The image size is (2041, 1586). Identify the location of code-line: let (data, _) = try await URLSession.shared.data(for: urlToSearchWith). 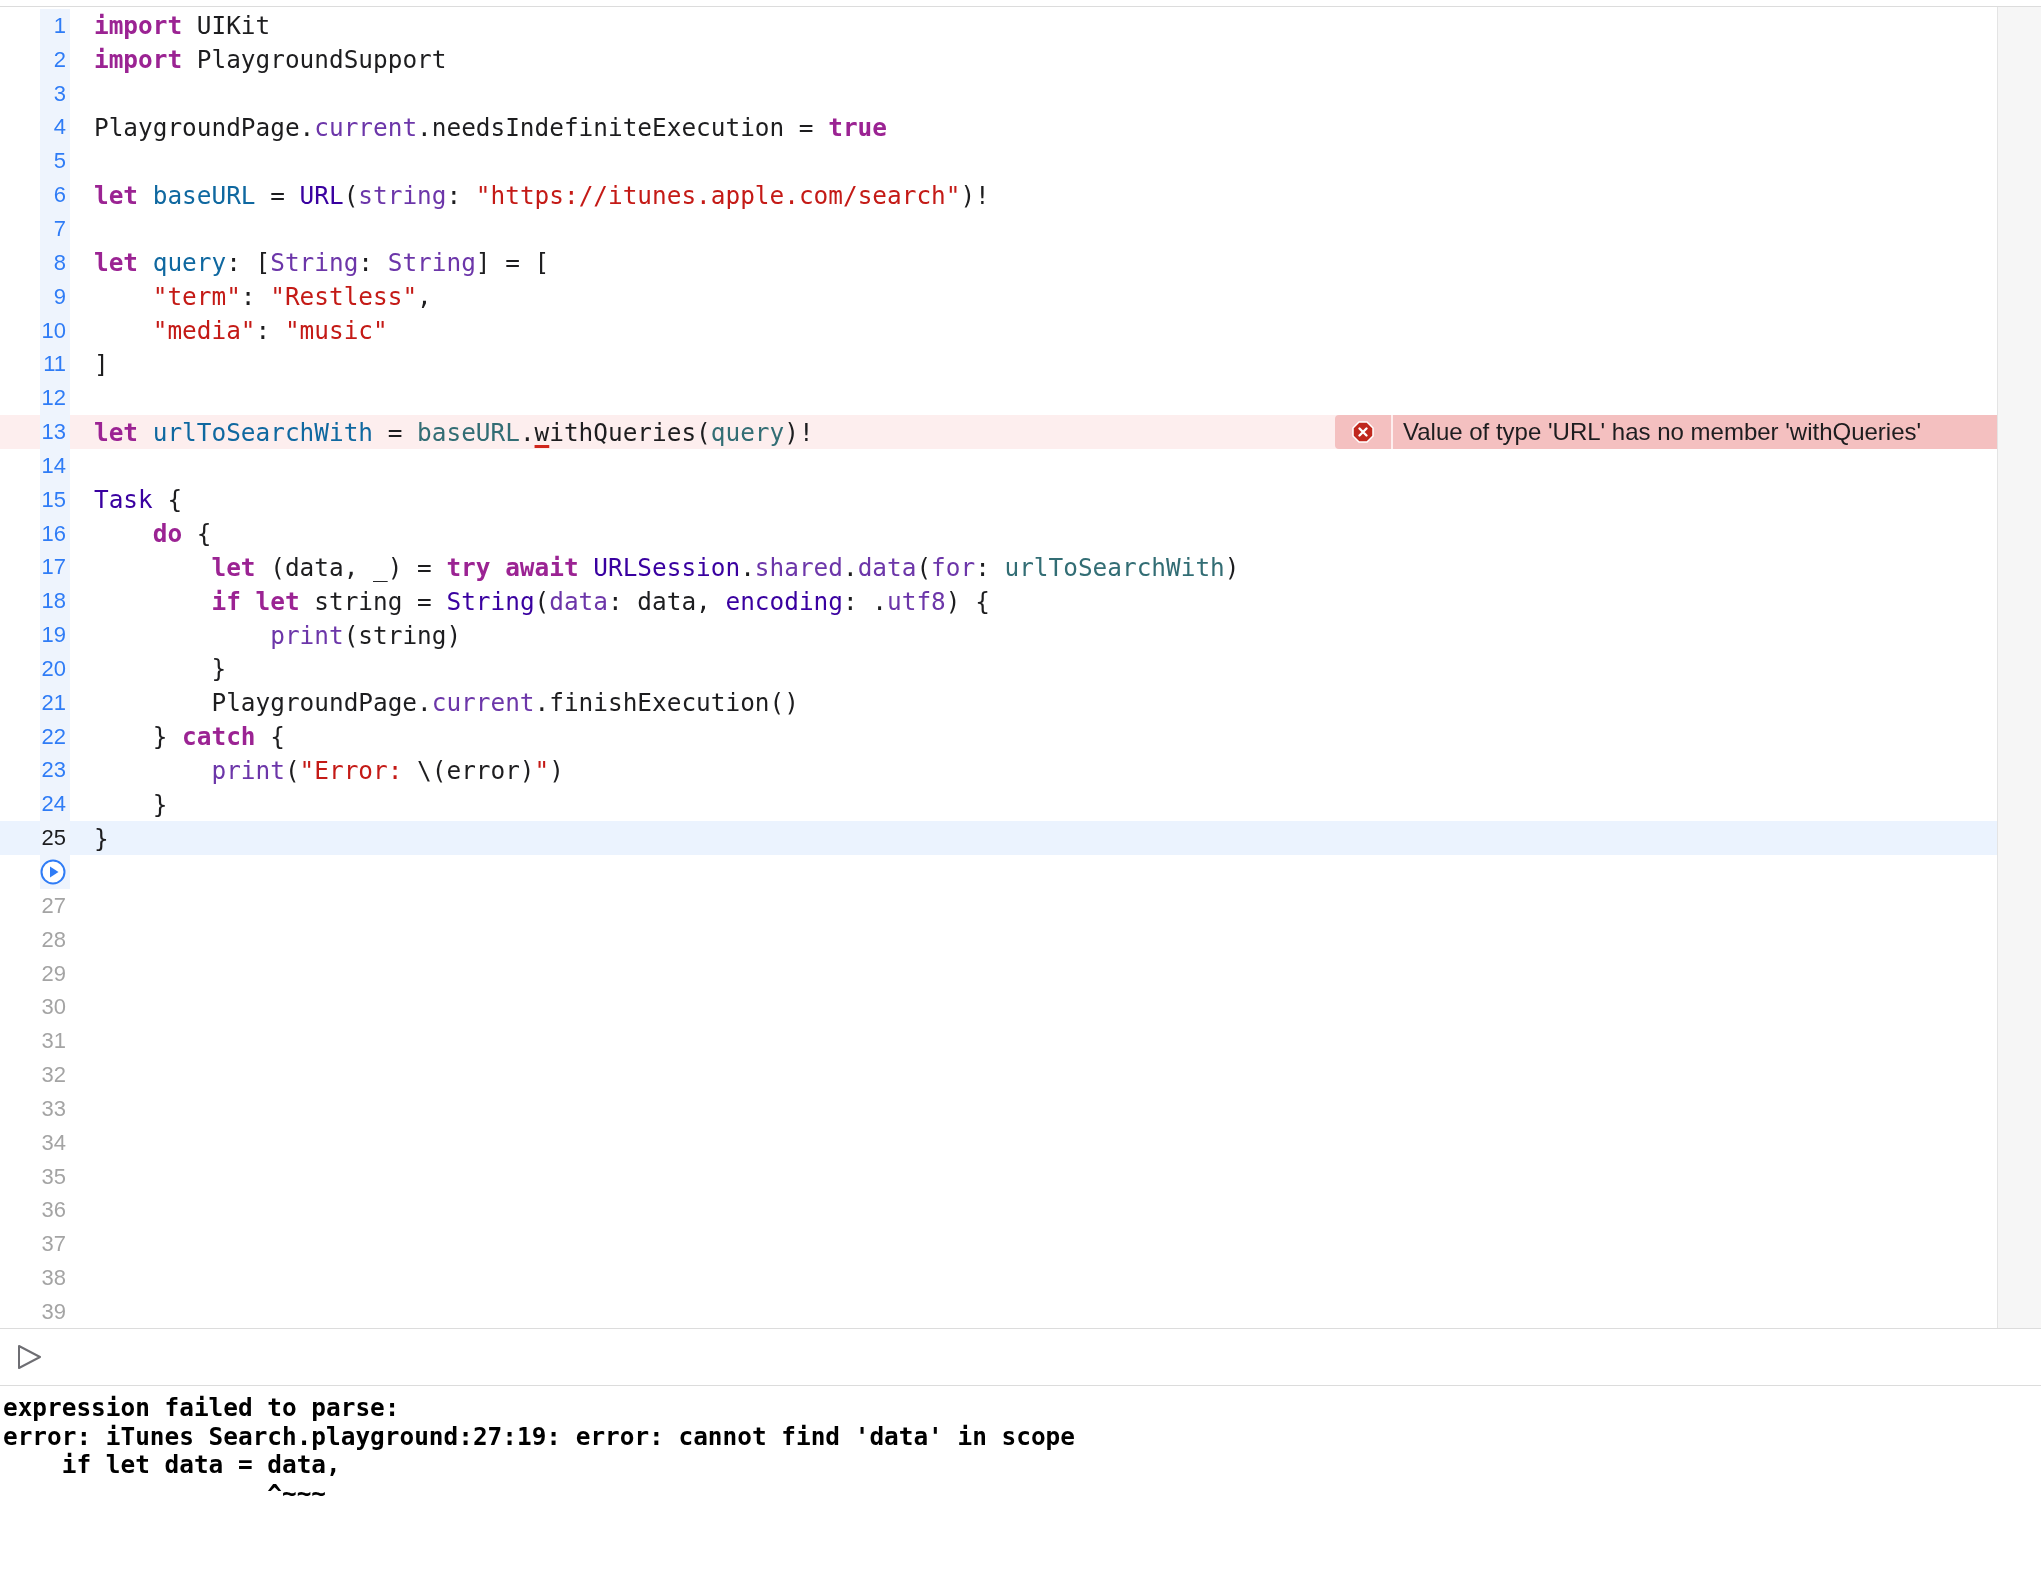
(725, 567).